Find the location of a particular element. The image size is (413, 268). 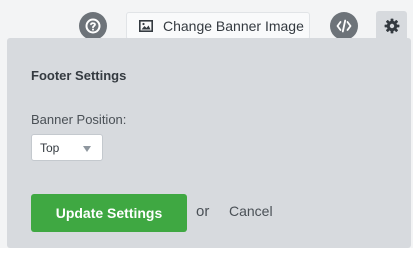

code-icon is located at coordinates (344, 26).